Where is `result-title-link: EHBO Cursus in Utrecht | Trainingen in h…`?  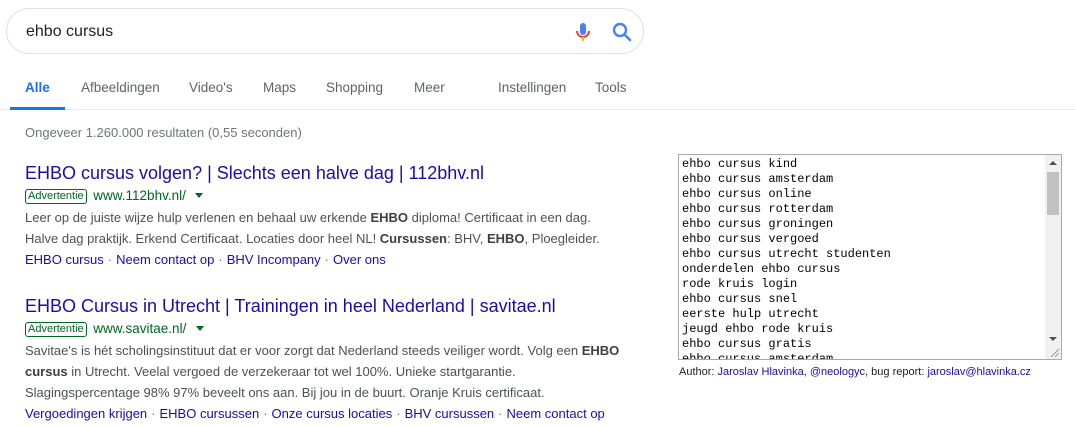
result-title-link: EHBO Cursus in Utrecht | Trainingen in h… is located at coordinates (335, 306).